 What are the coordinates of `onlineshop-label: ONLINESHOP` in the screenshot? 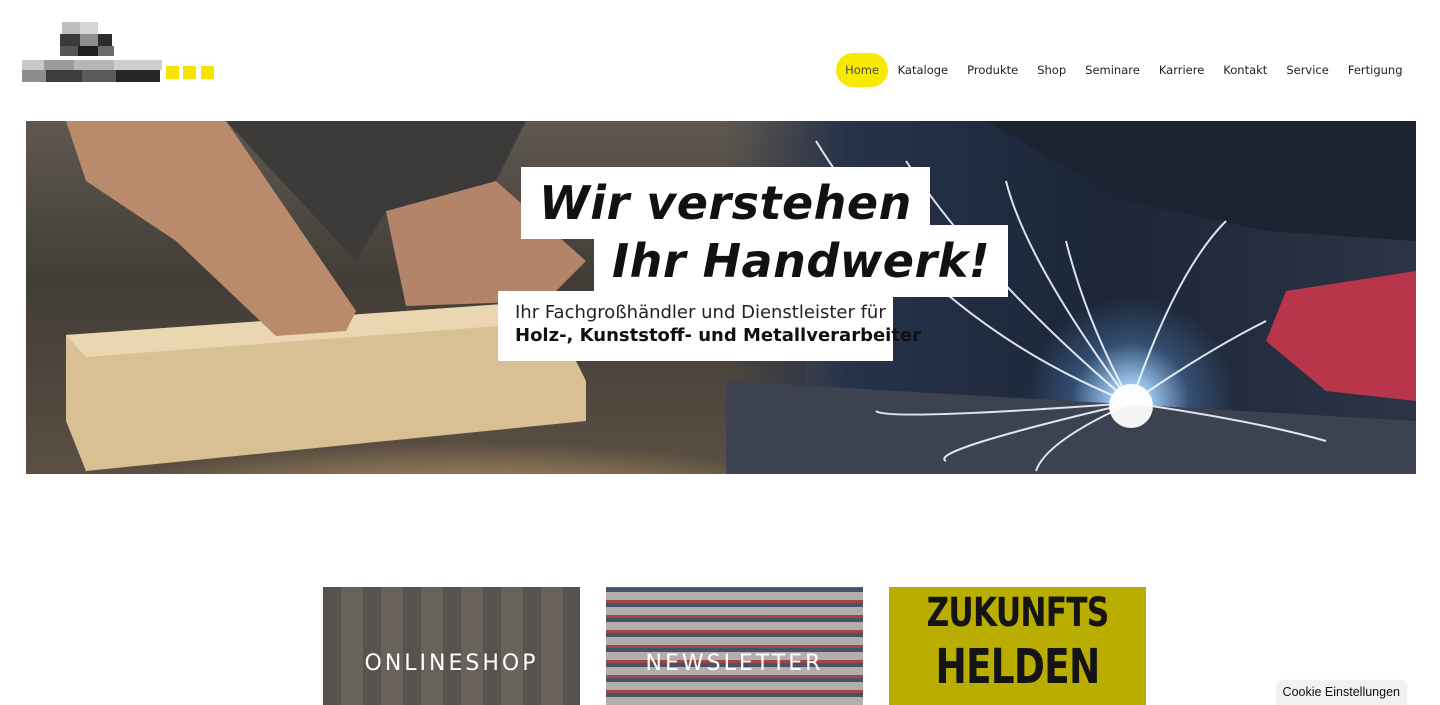 It's located at (451, 663).